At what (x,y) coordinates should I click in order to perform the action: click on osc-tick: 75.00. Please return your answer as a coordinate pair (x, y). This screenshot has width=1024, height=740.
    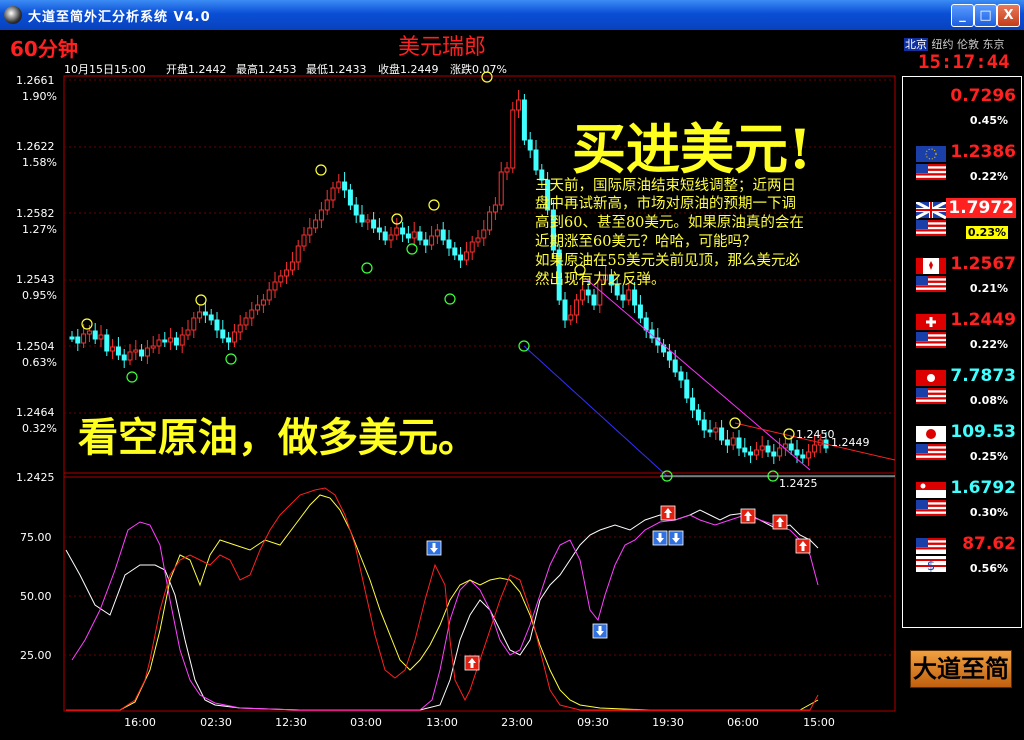
    Looking at the image, I should click on (36, 537).